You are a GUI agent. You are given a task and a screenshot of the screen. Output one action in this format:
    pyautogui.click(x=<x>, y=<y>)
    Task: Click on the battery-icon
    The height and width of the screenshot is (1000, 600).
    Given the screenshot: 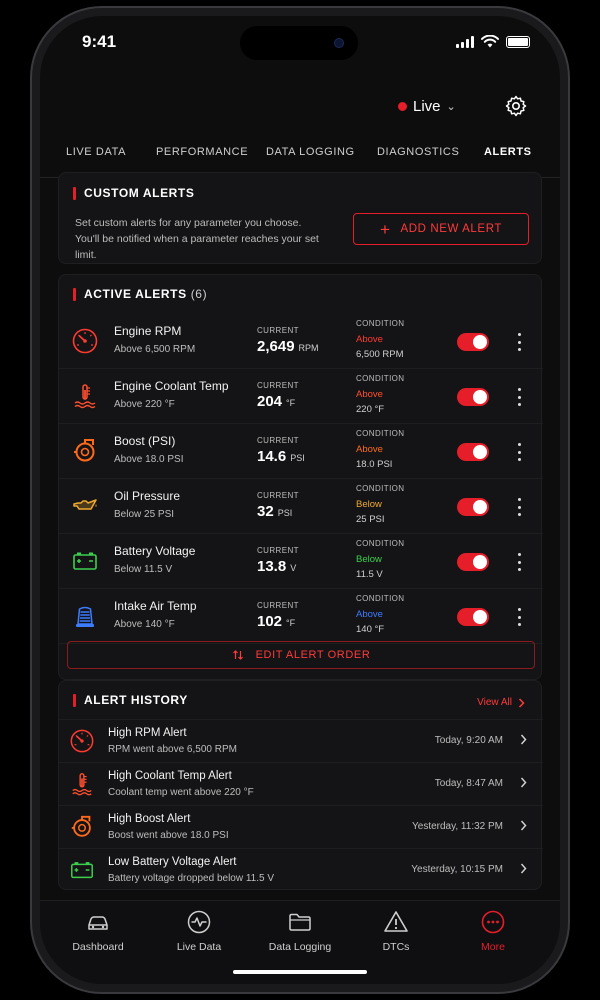 What is the action you would take?
    pyautogui.click(x=82, y=870)
    